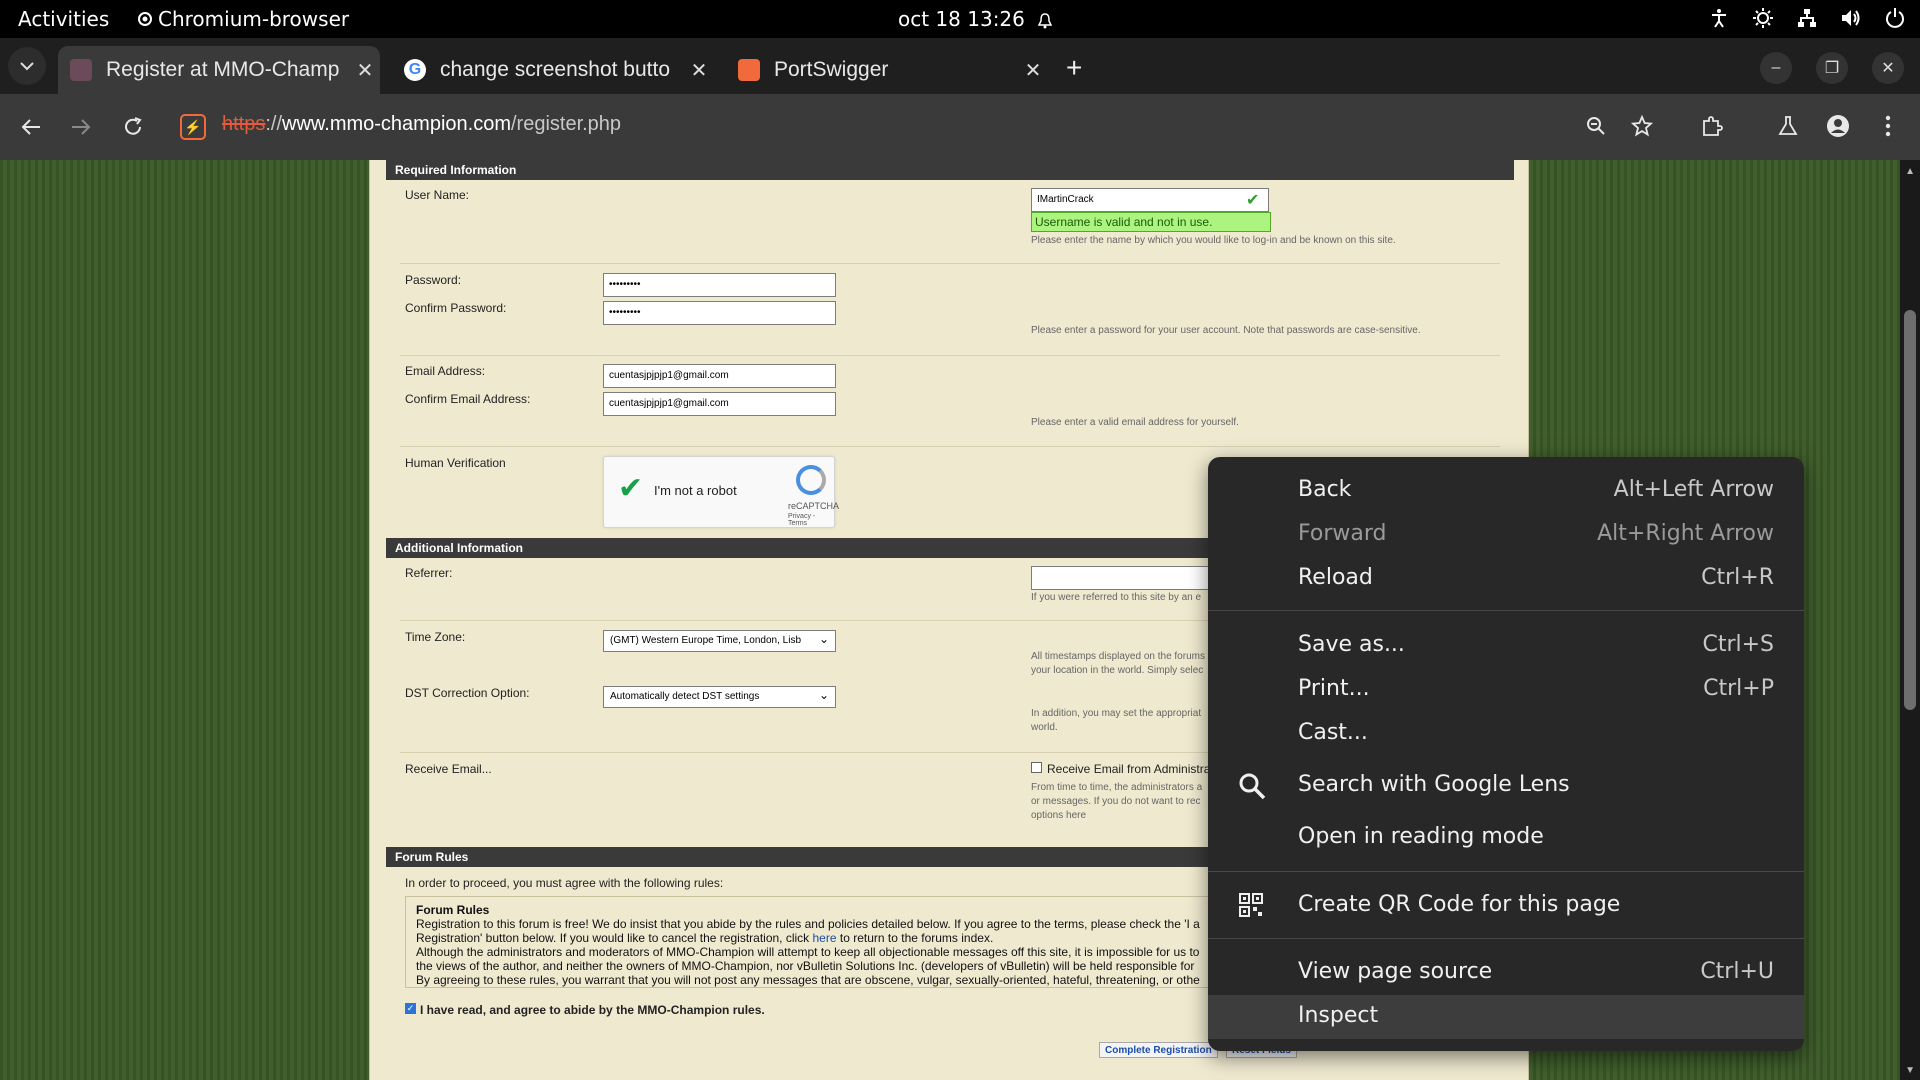  I want to click on scroll-up-icon: ▲, so click(1910, 171).